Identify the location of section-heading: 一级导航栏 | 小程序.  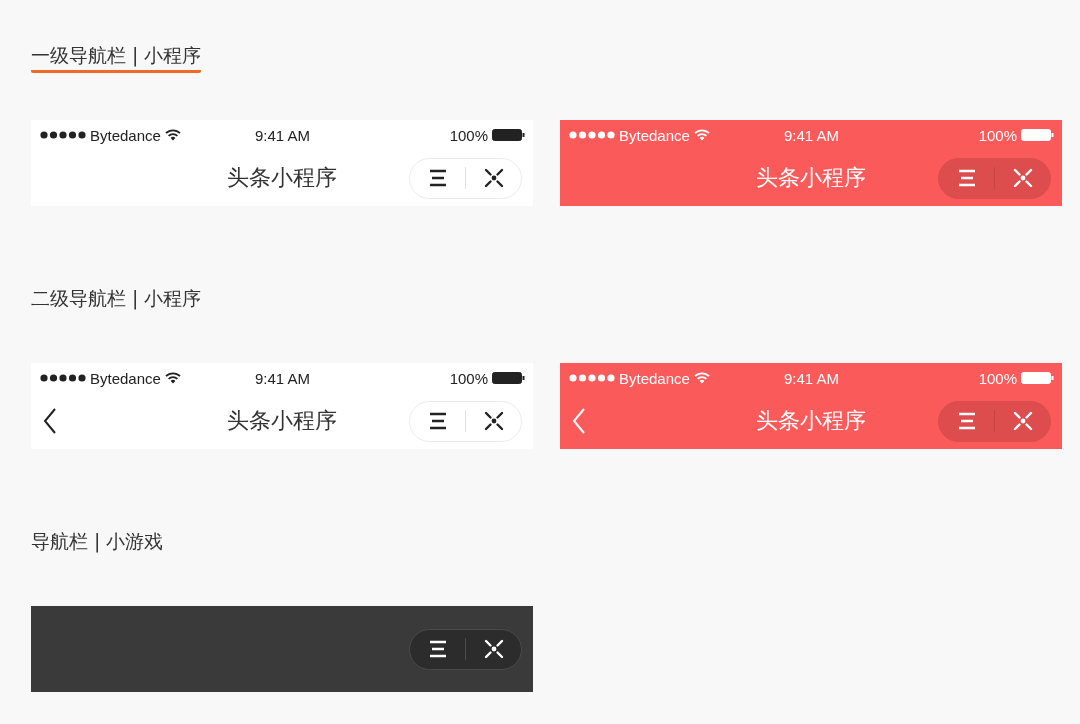
(116, 57).